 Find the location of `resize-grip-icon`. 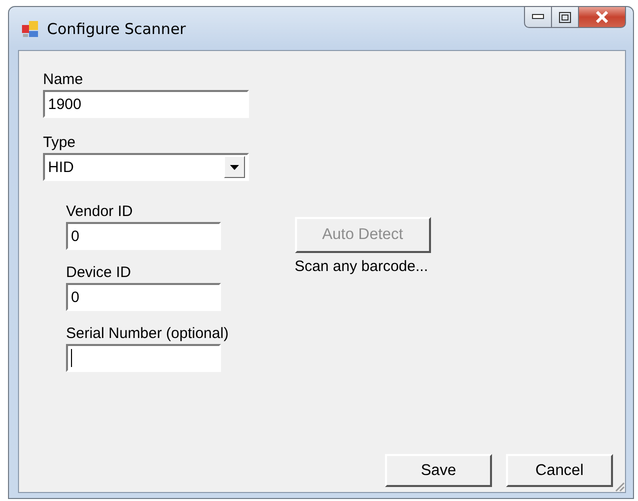

resize-grip-icon is located at coordinates (619, 486).